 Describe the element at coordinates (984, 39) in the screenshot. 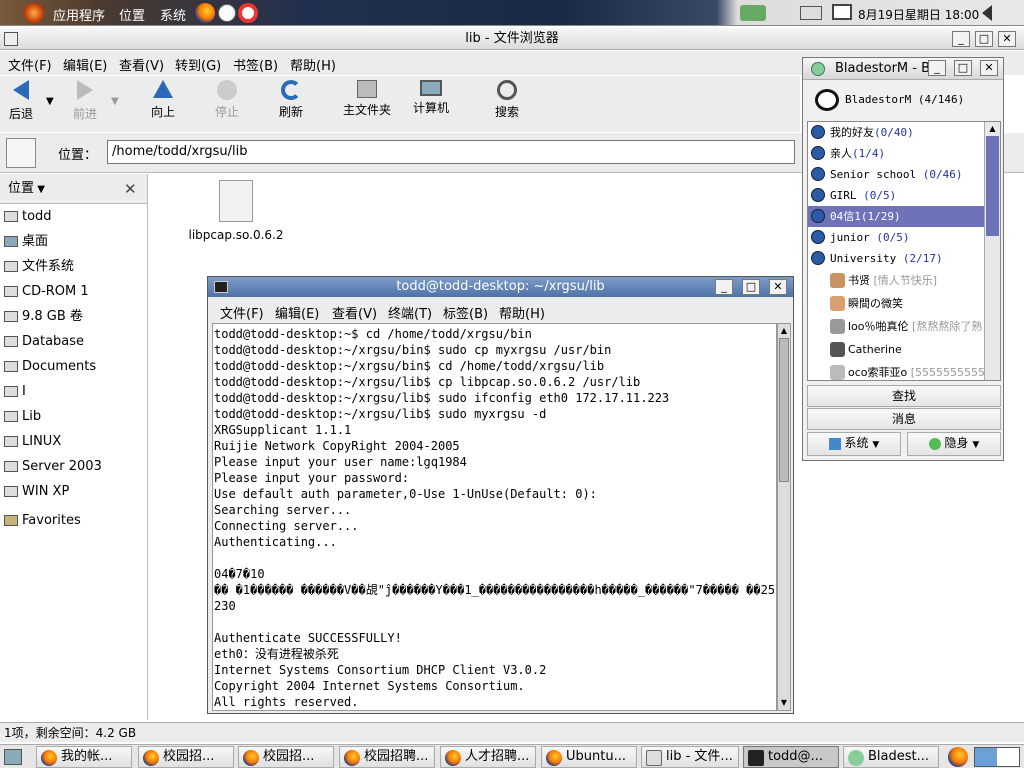

I see `maximize-button: □` at that location.